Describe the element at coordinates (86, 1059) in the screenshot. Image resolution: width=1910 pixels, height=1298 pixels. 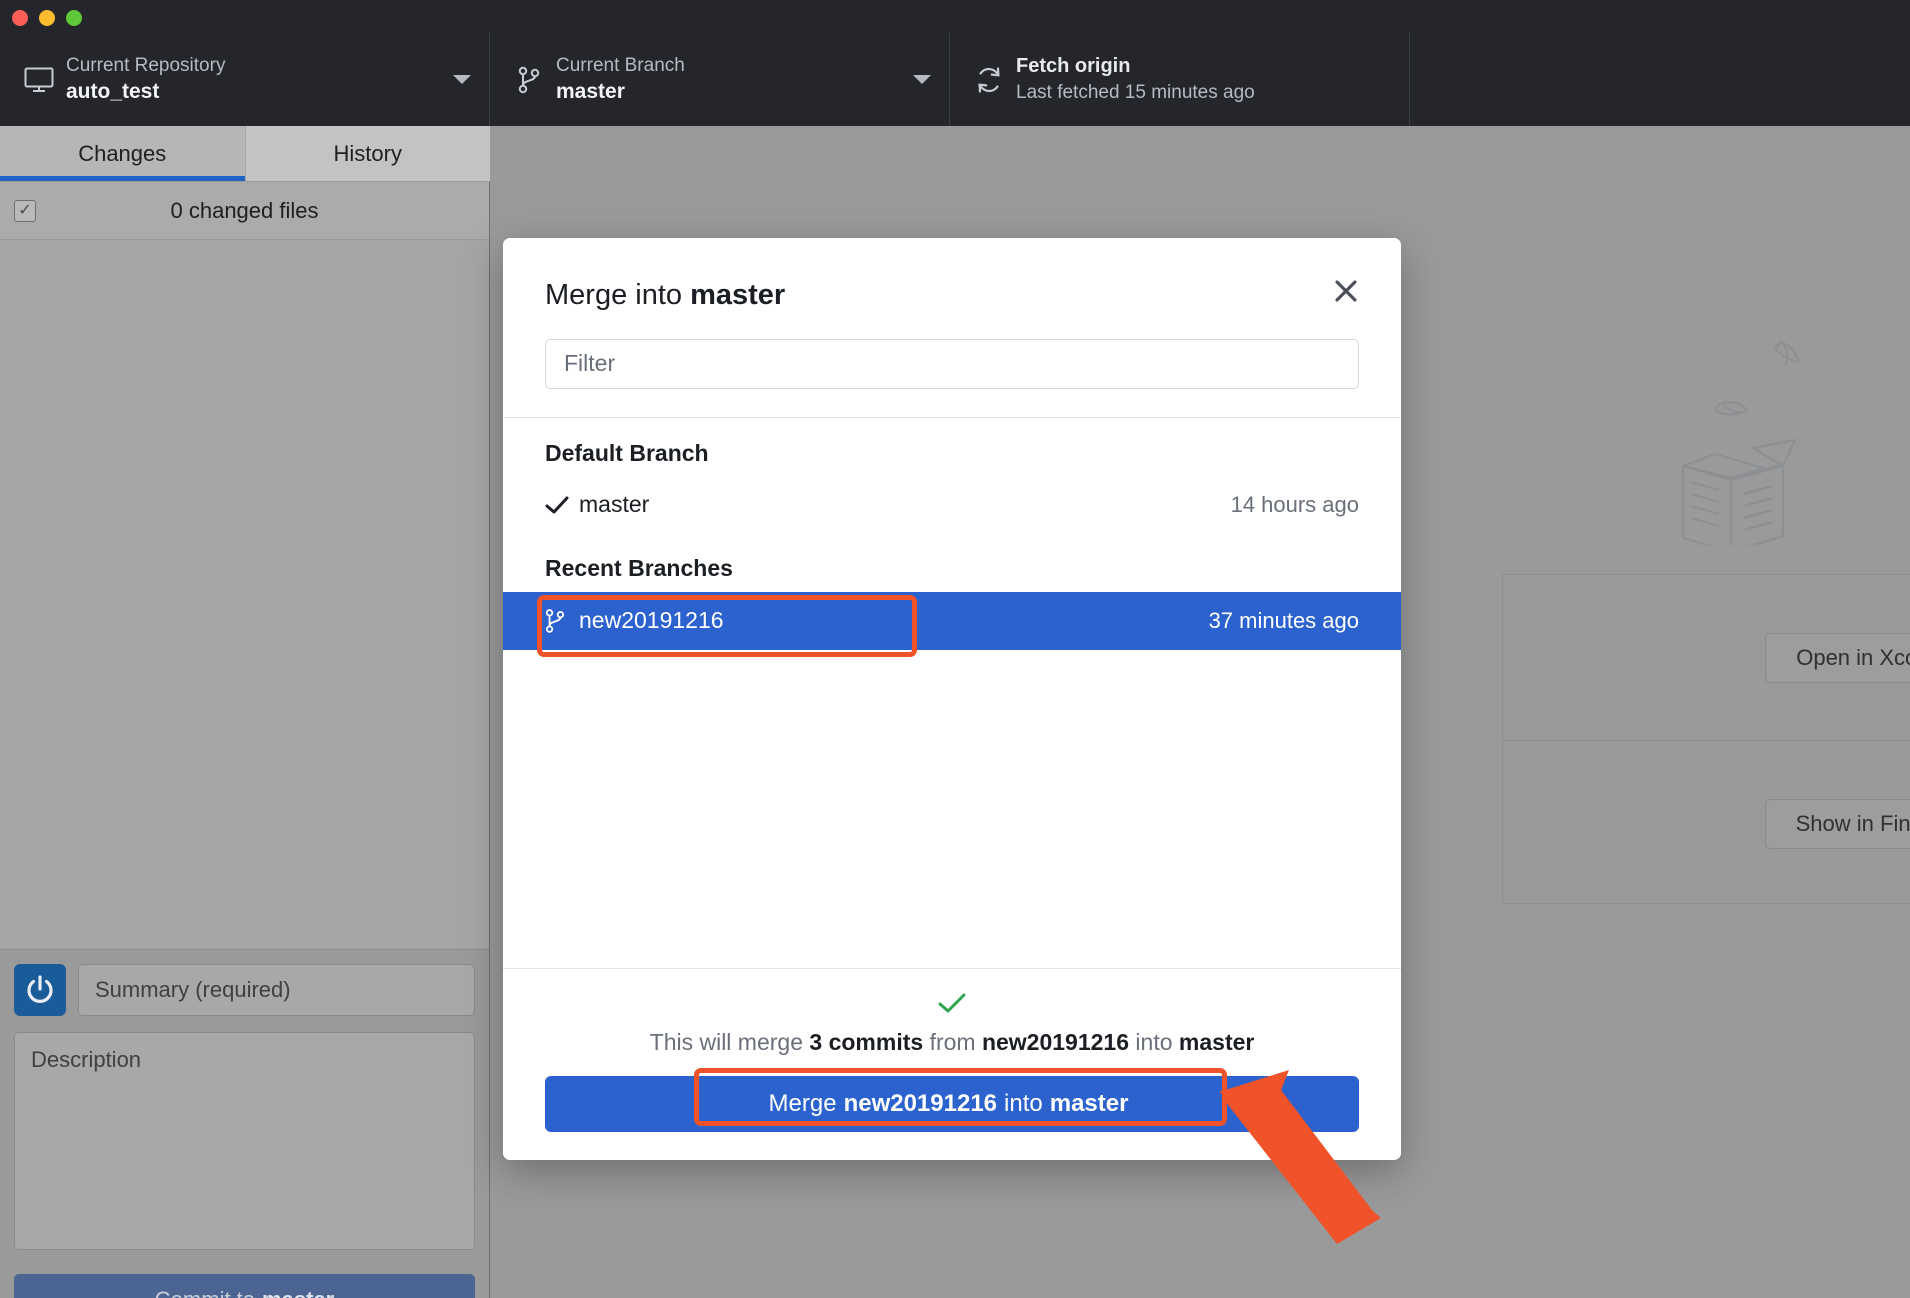
I see `description-placeholder: Description` at that location.